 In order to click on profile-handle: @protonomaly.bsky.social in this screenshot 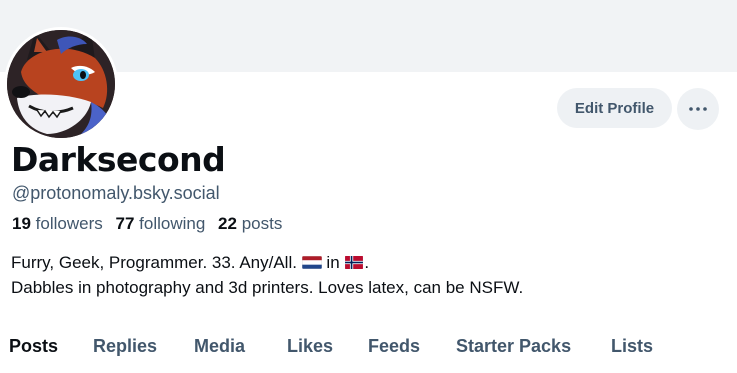, I will do `click(116, 193)`.